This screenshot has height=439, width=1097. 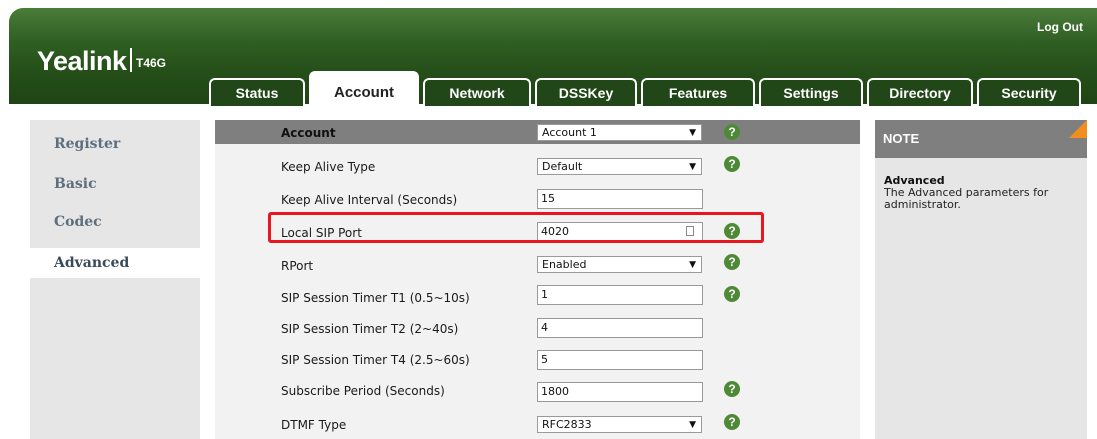 What do you see at coordinates (308, 133) in the screenshot?
I see `account-label: Account` at bounding box center [308, 133].